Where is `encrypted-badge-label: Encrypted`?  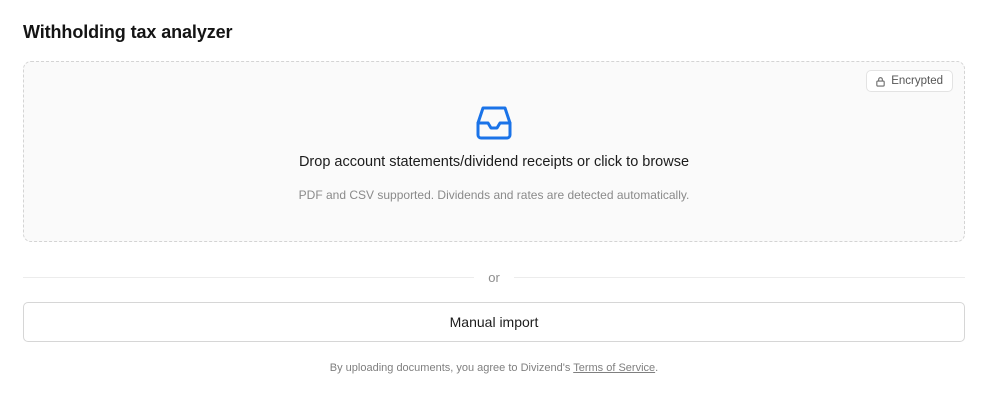 encrypted-badge-label: Encrypted is located at coordinates (917, 81).